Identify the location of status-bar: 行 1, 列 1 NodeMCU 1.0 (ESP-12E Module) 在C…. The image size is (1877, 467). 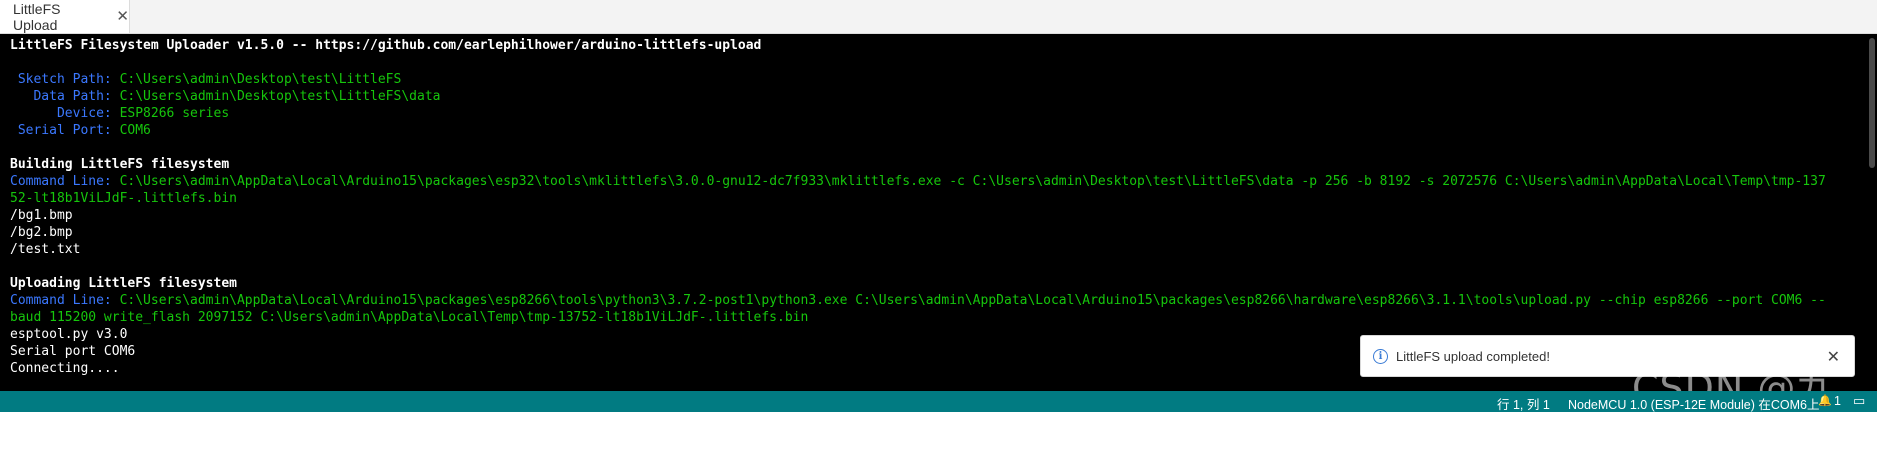
(938, 401).